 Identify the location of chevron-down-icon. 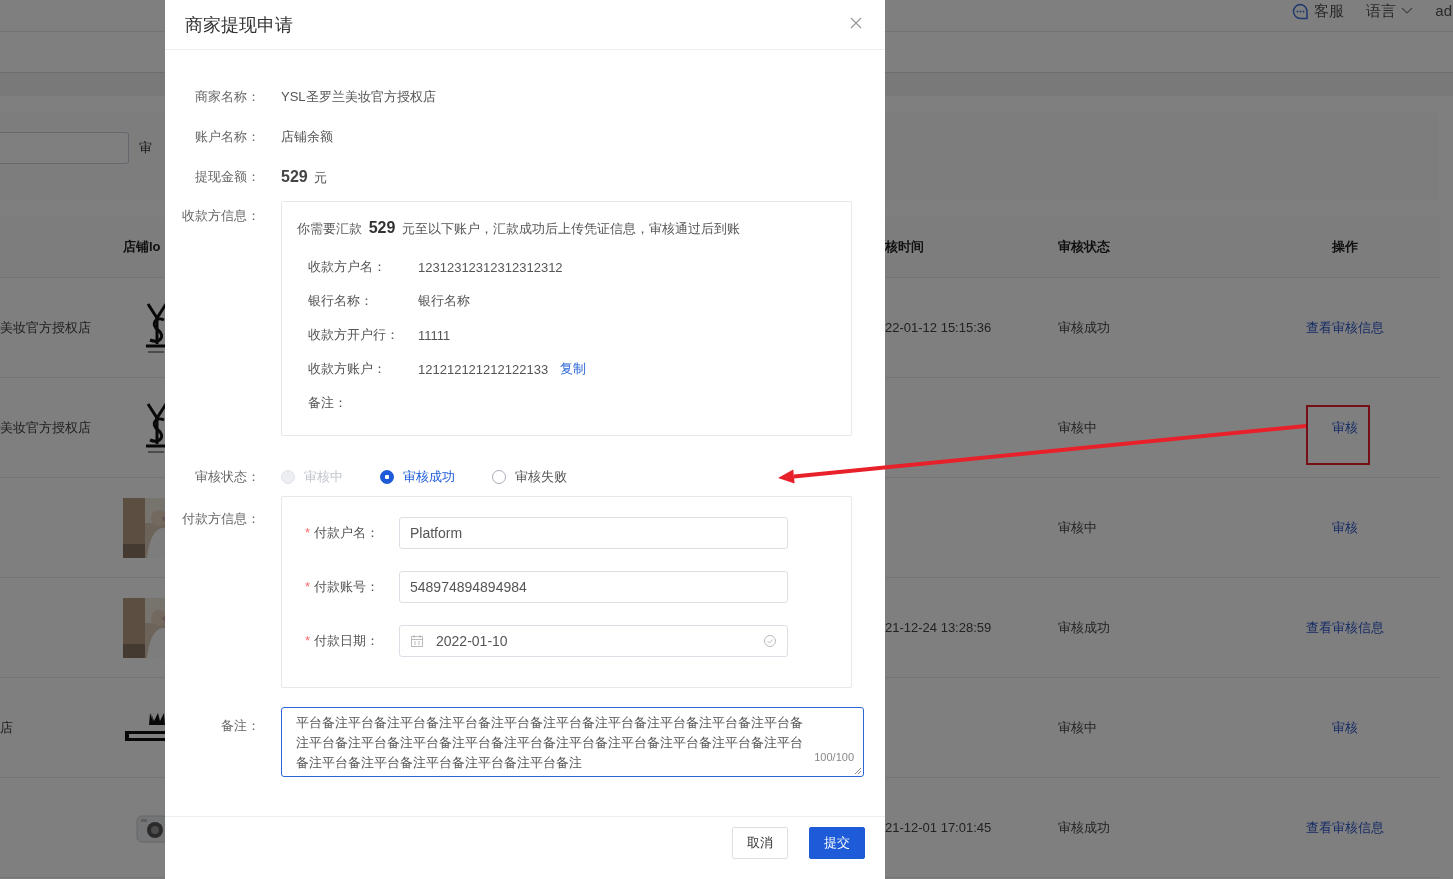
(1407, 11).